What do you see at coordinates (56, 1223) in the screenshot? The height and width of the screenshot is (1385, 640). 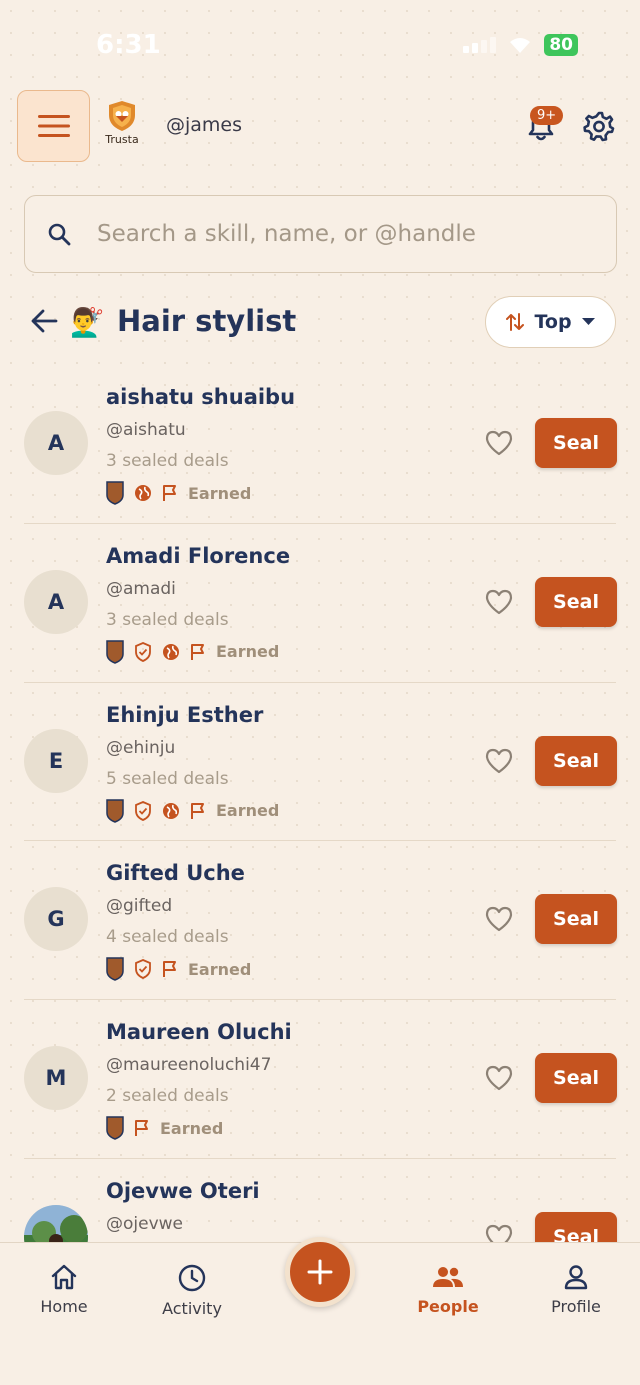 I see `avatar-photo` at bounding box center [56, 1223].